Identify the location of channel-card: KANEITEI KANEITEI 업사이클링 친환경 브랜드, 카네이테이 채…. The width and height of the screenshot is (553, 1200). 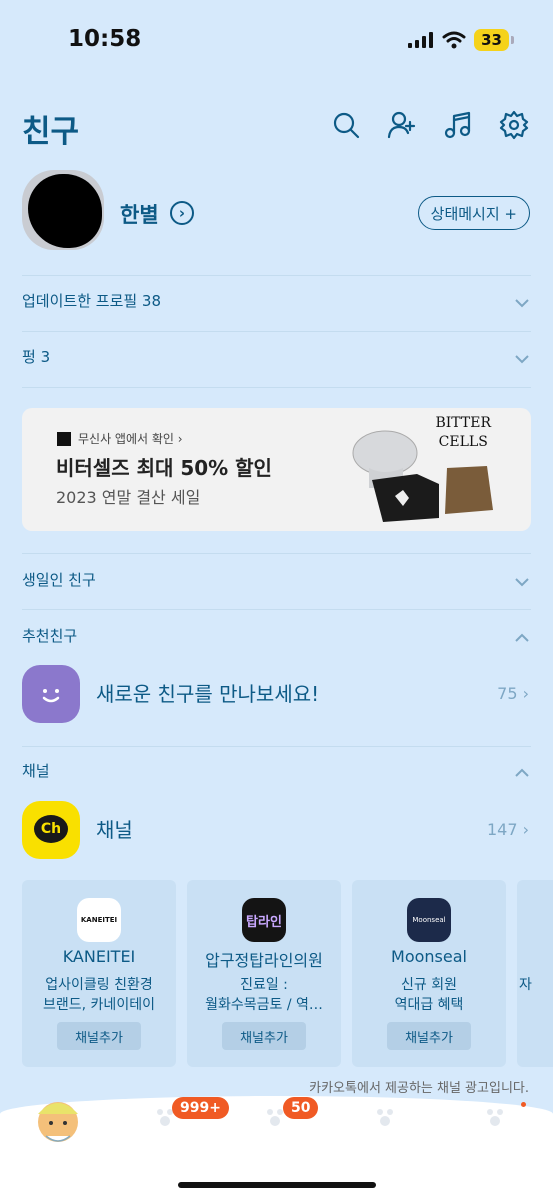
(99, 973).